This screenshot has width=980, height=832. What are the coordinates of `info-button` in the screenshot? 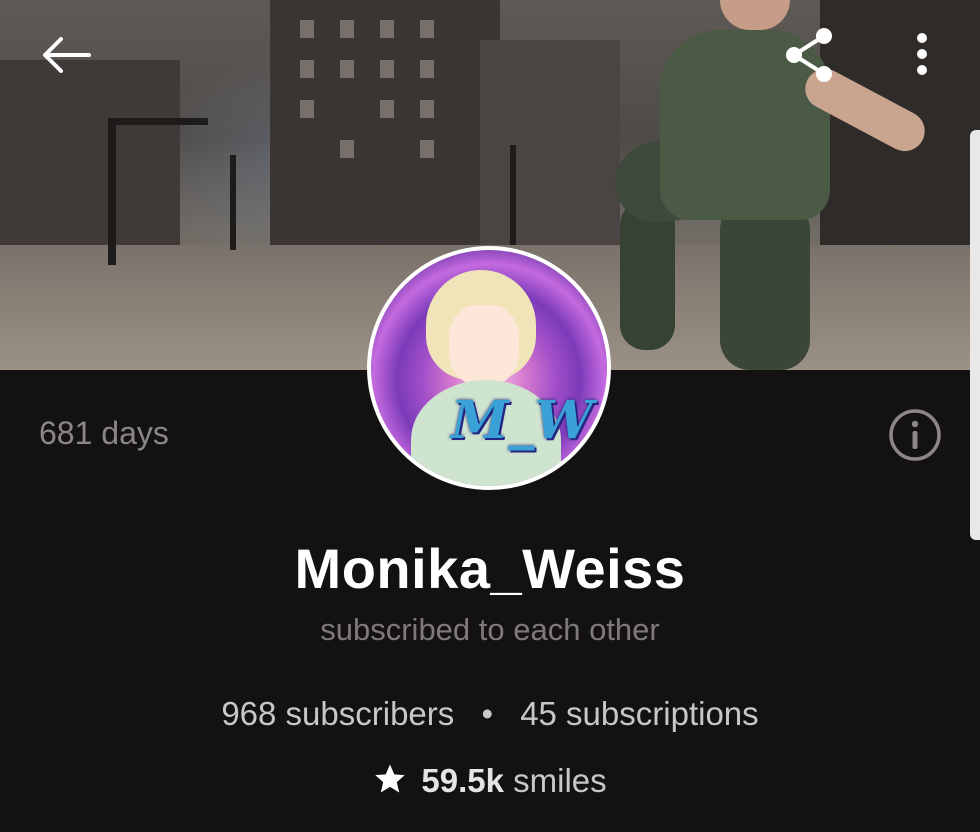 It's located at (915, 435).